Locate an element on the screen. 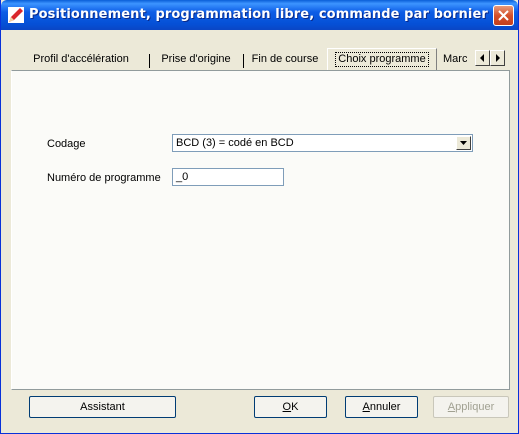 This screenshot has width=519, height=434. annuler-button: Annuler is located at coordinates (381, 407).